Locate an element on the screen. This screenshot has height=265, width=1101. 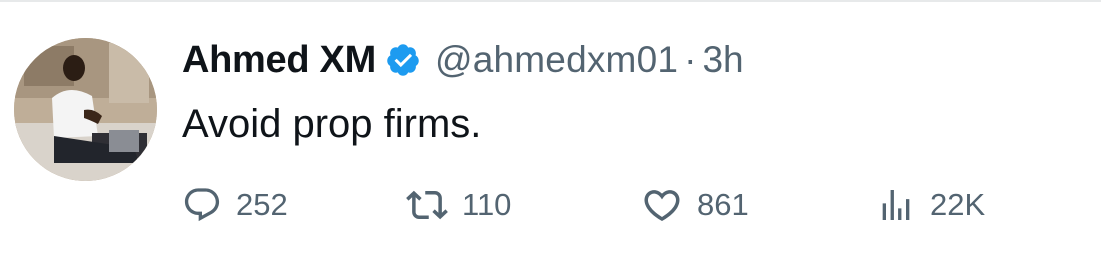
retweet-icon is located at coordinates (427, 205).